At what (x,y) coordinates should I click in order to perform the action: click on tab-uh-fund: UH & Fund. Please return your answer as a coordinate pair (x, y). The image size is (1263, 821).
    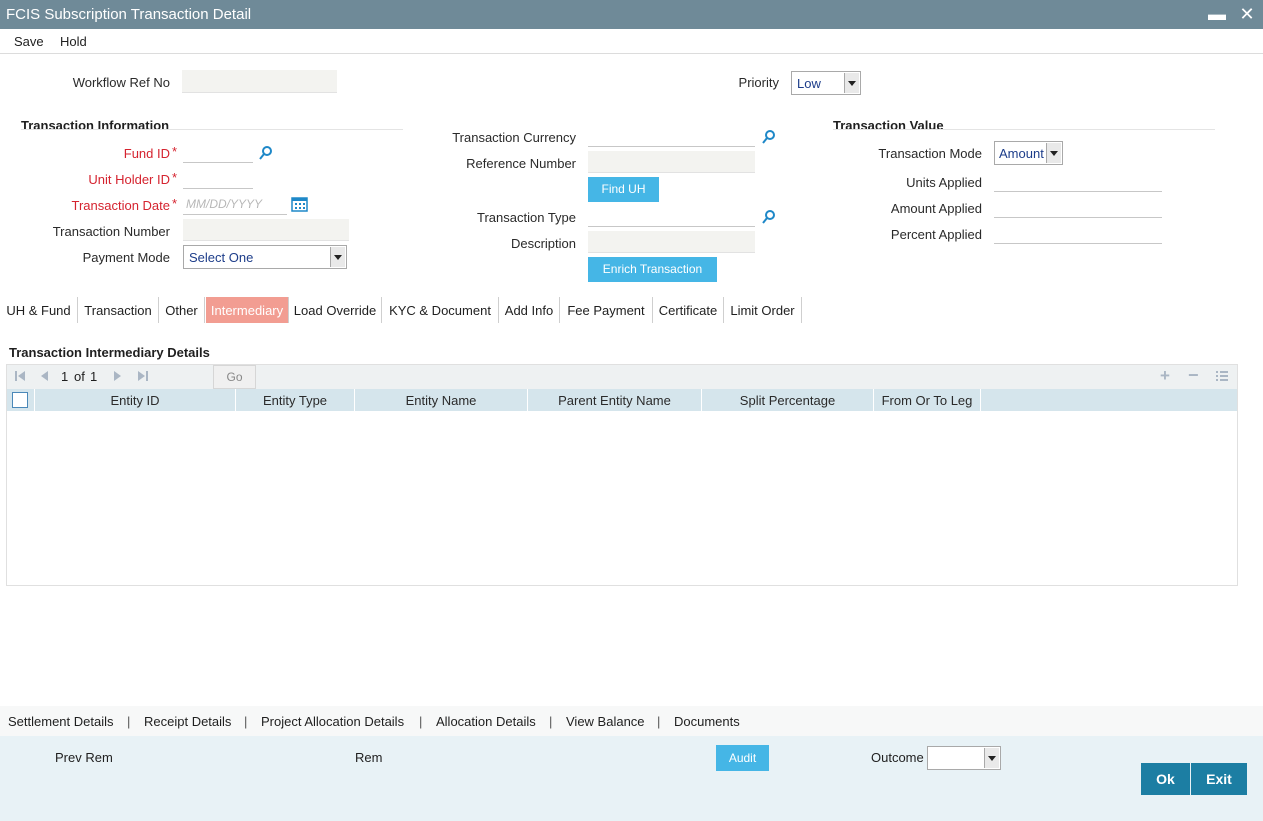
    Looking at the image, I should click on (39, 310).